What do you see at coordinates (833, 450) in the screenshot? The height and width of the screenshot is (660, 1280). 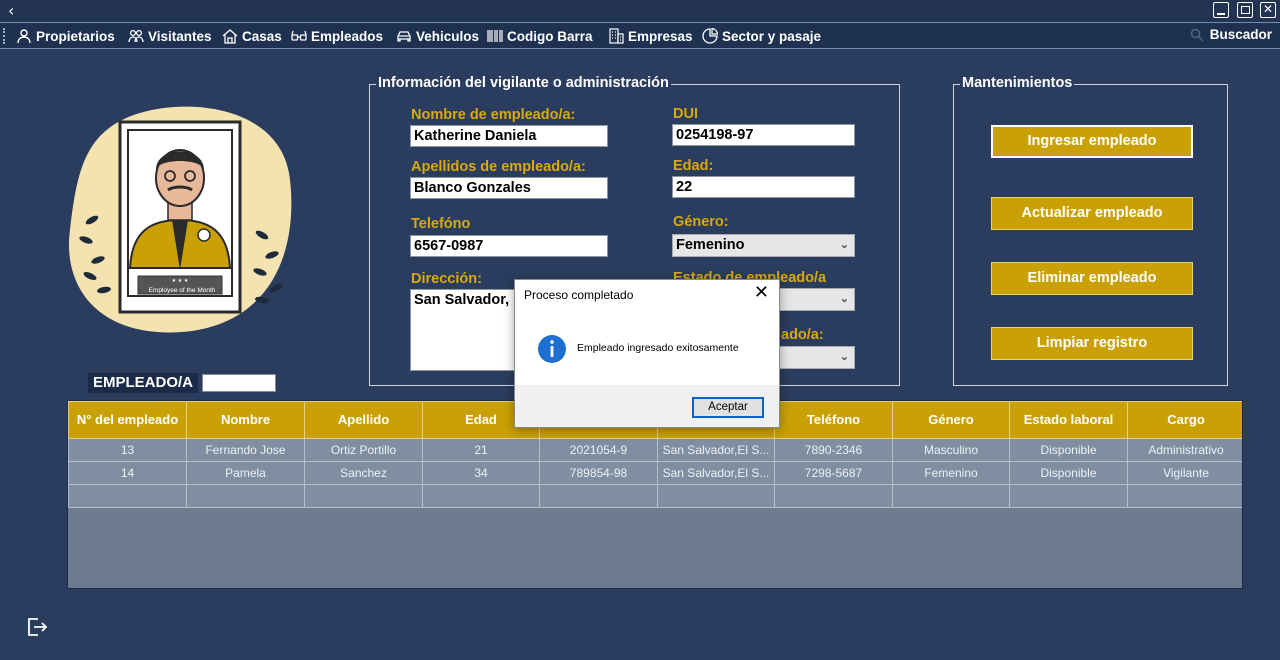 I see `table-cell: 7890-2346` at bounding box center [833, 450].